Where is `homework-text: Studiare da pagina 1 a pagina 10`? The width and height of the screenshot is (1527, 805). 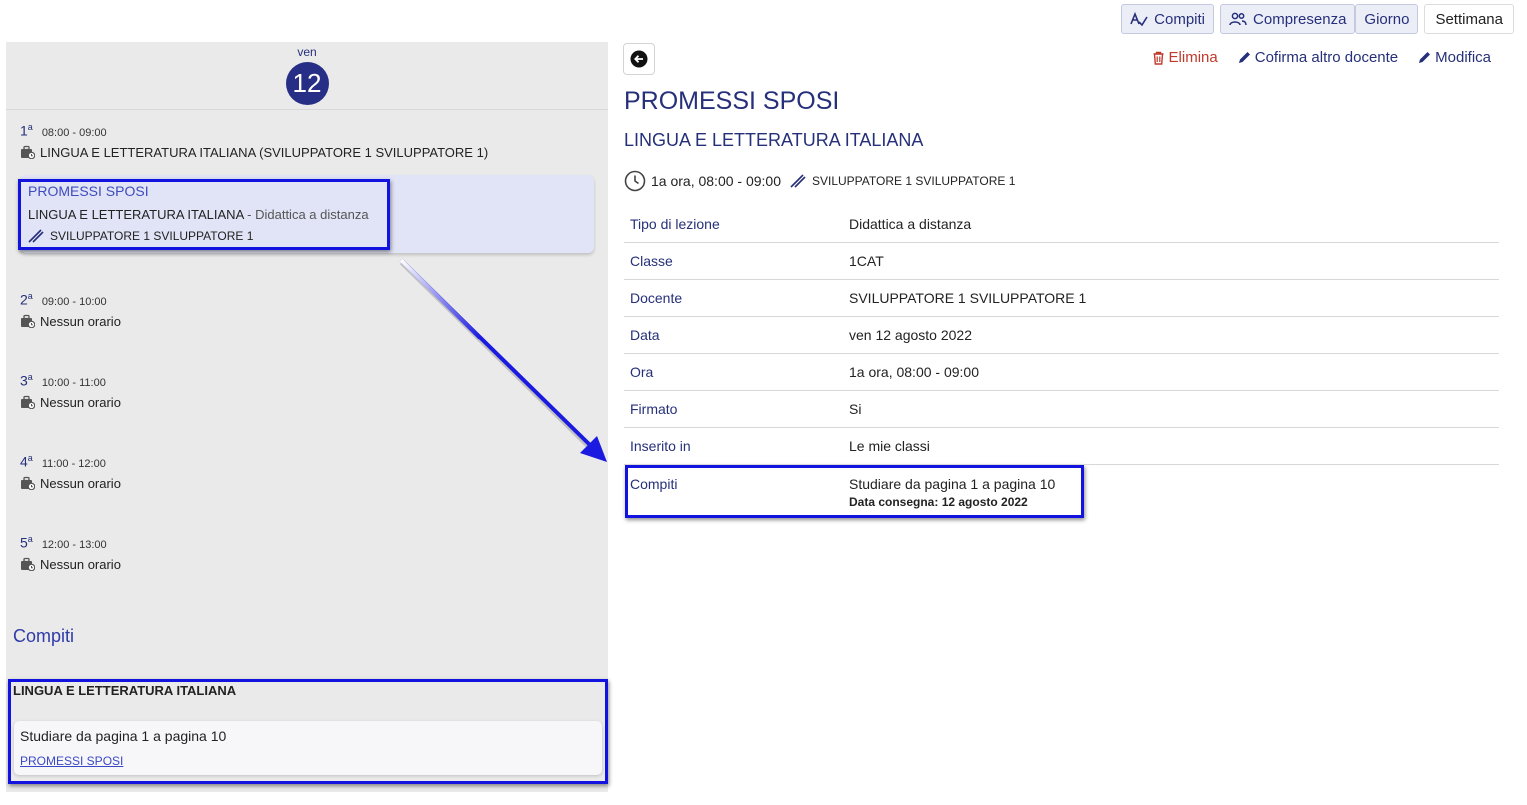
homework-text: Studiare da pagina 1 a pagina 10 is located at coordinates (123, 736).